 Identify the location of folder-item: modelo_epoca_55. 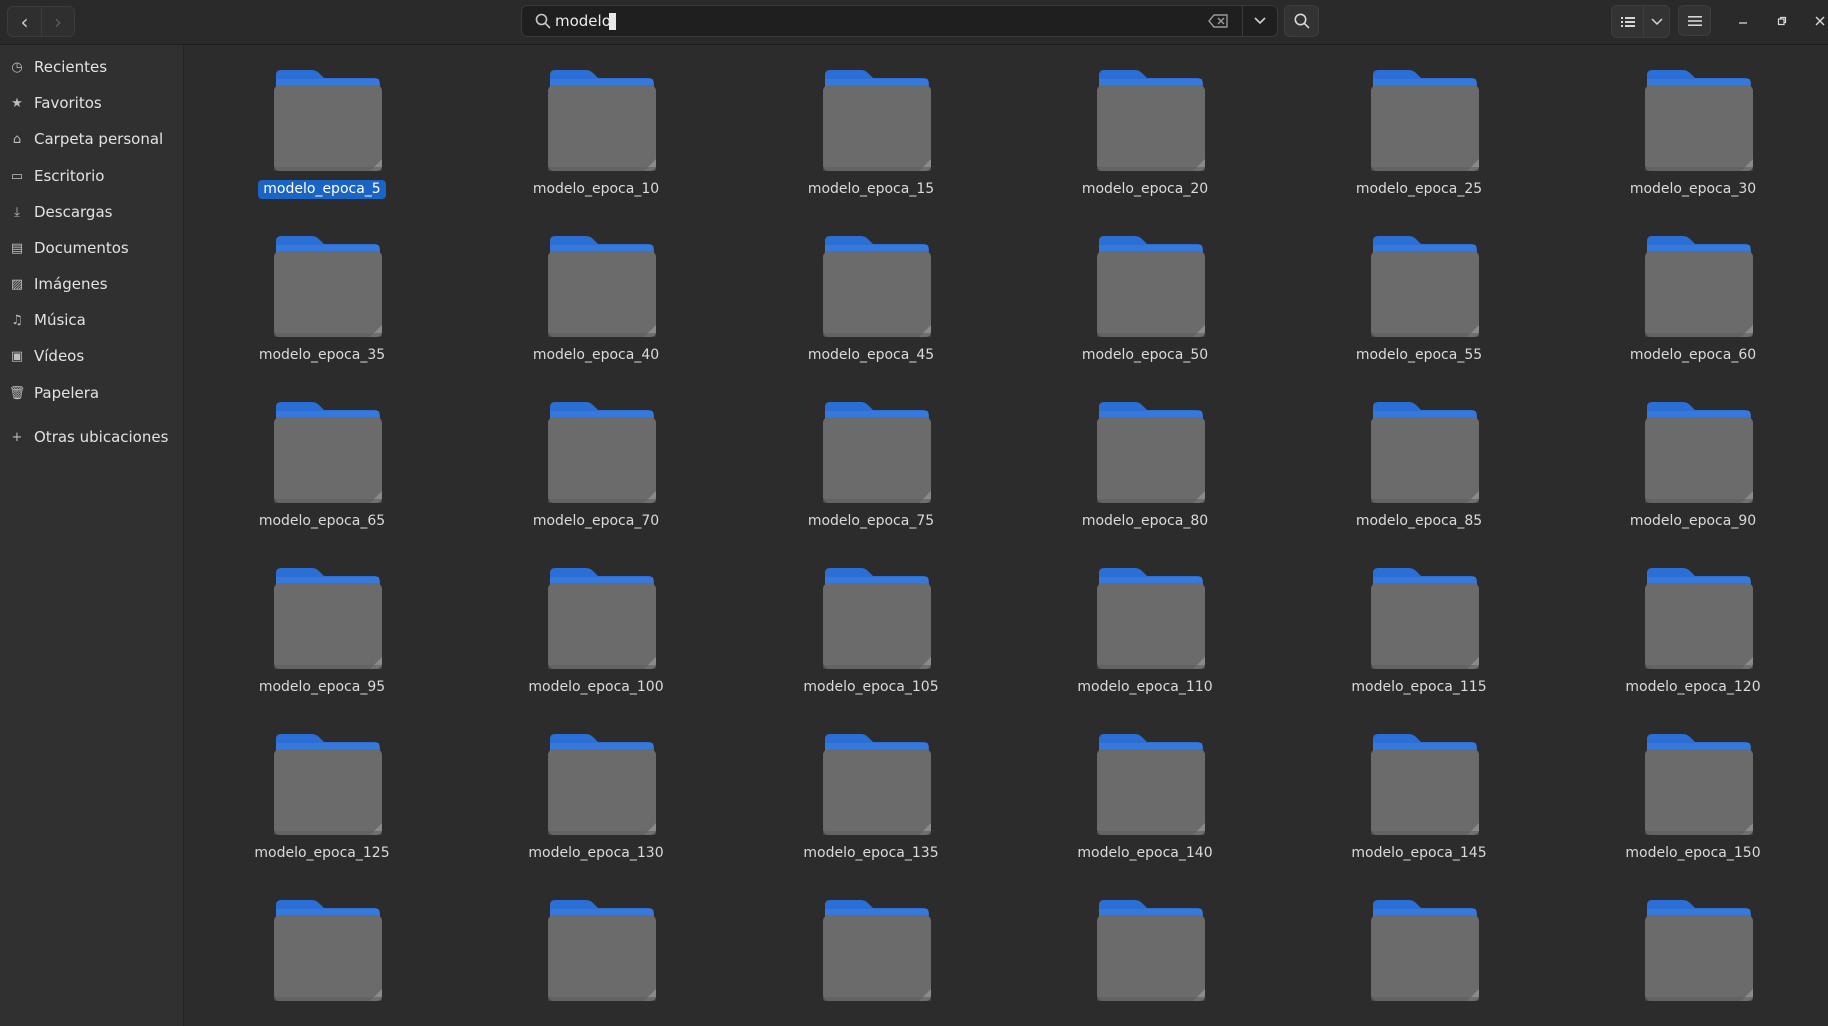
(1419, 288).